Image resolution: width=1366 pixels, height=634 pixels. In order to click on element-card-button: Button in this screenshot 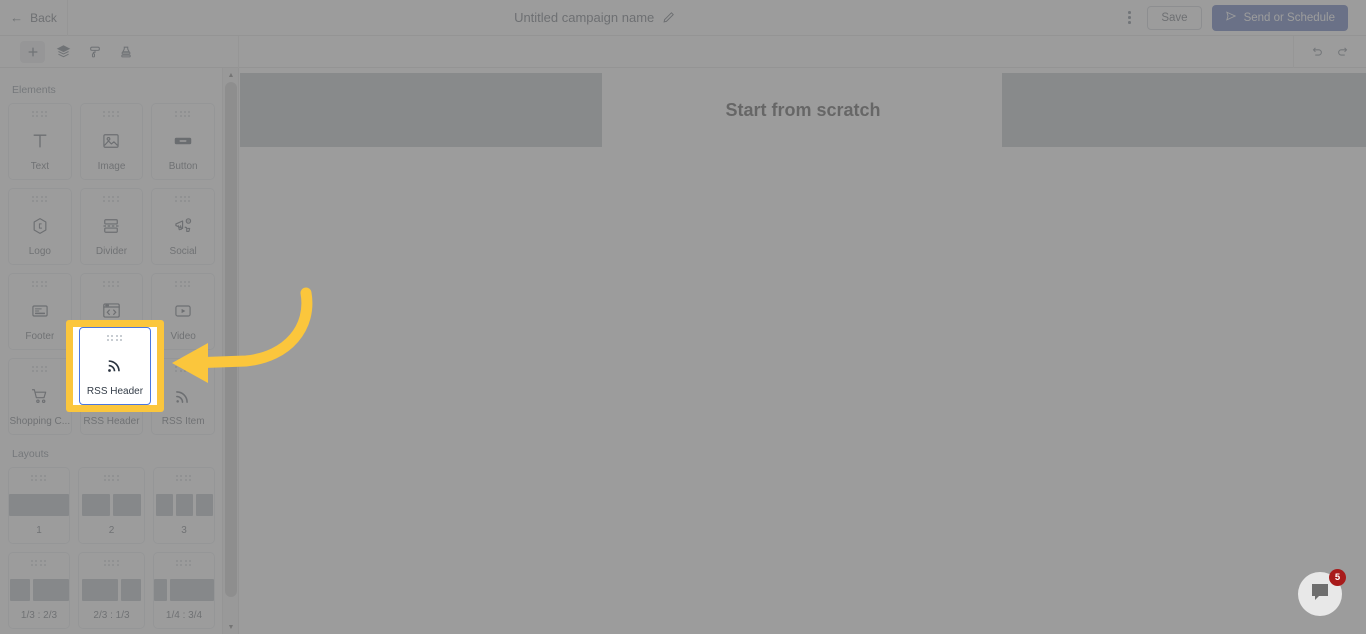, I will do `click(183, 141)`.